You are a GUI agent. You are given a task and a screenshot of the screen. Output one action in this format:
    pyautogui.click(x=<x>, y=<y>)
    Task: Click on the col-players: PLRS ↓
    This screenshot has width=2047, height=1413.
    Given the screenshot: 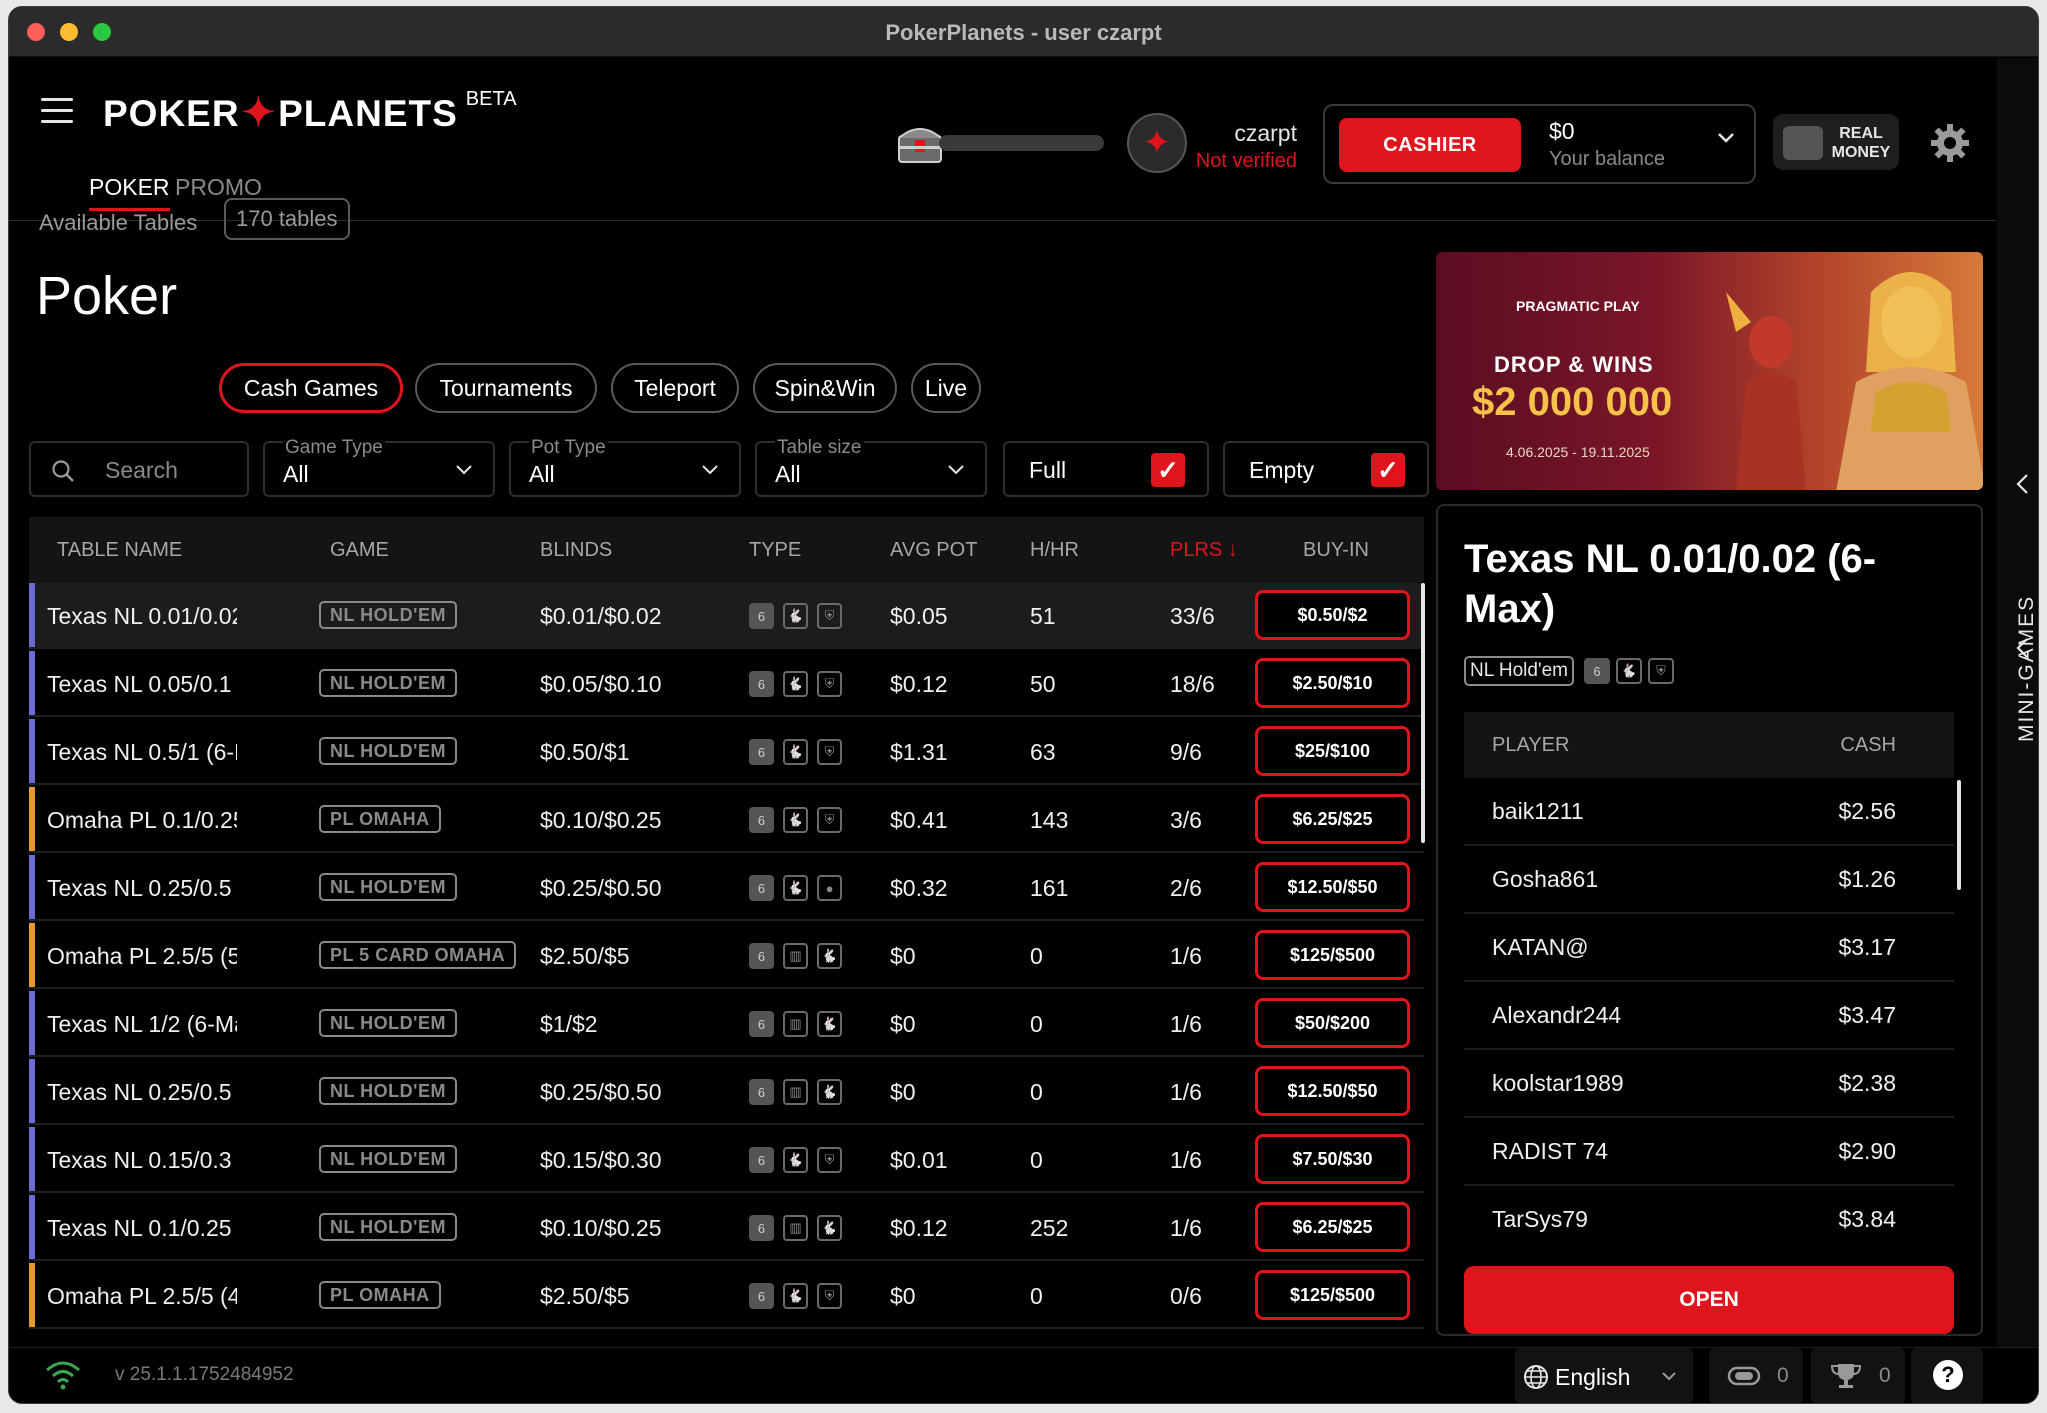 What is the action you would take?
    pyautogui.click(x=1204, y=550)
    